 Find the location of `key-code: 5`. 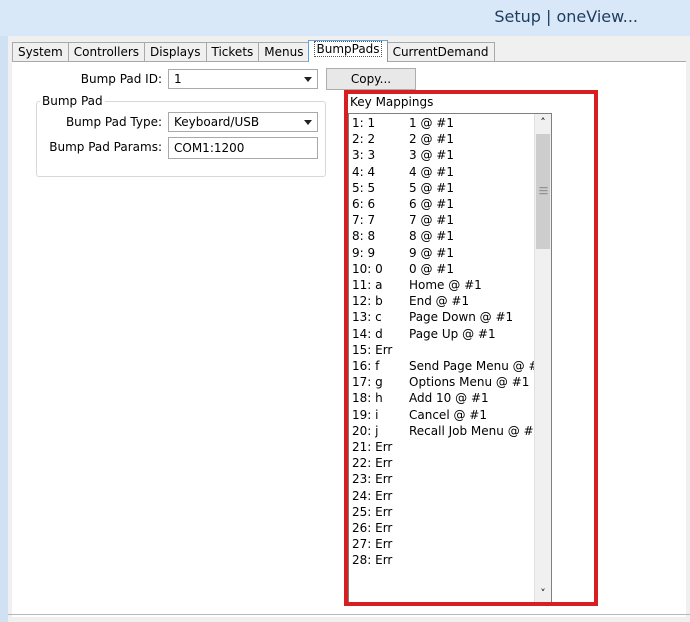

key-code: 5 is located at coordinates (364, 187).